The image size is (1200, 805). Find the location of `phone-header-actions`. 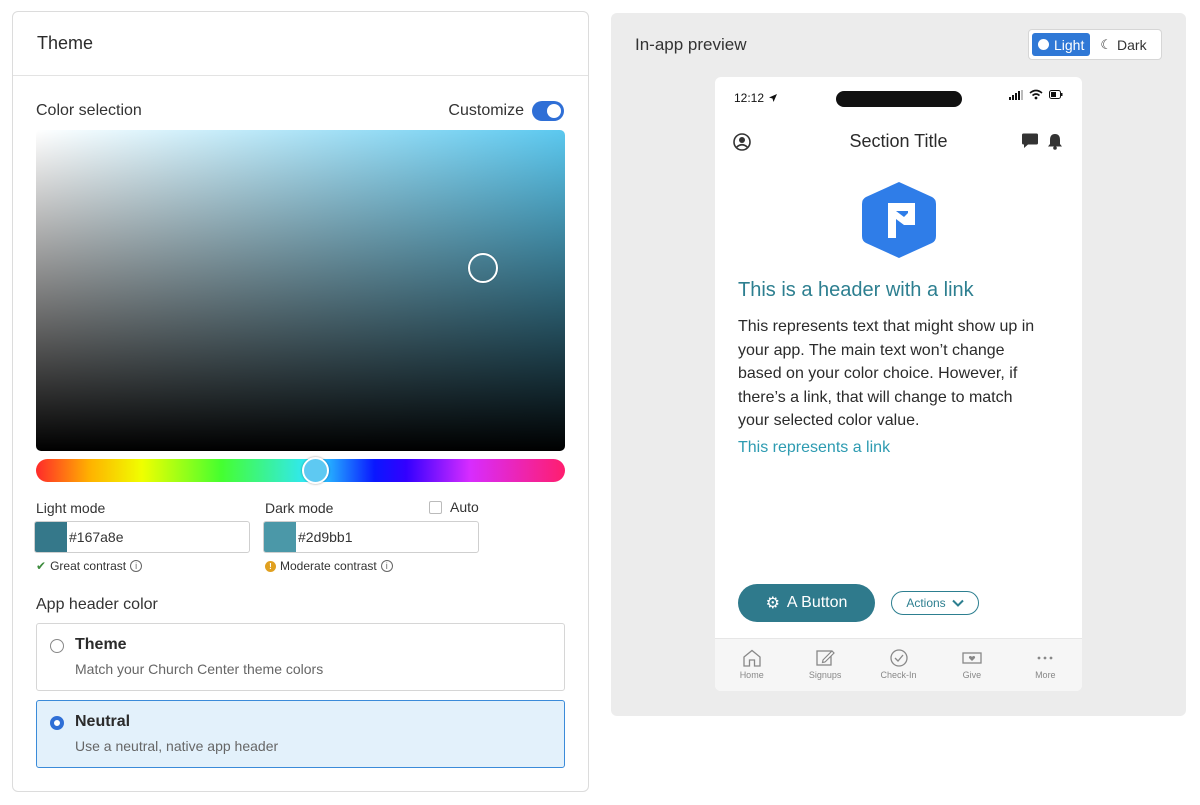

phone-header-actions is located at coordinates (1042, 141).